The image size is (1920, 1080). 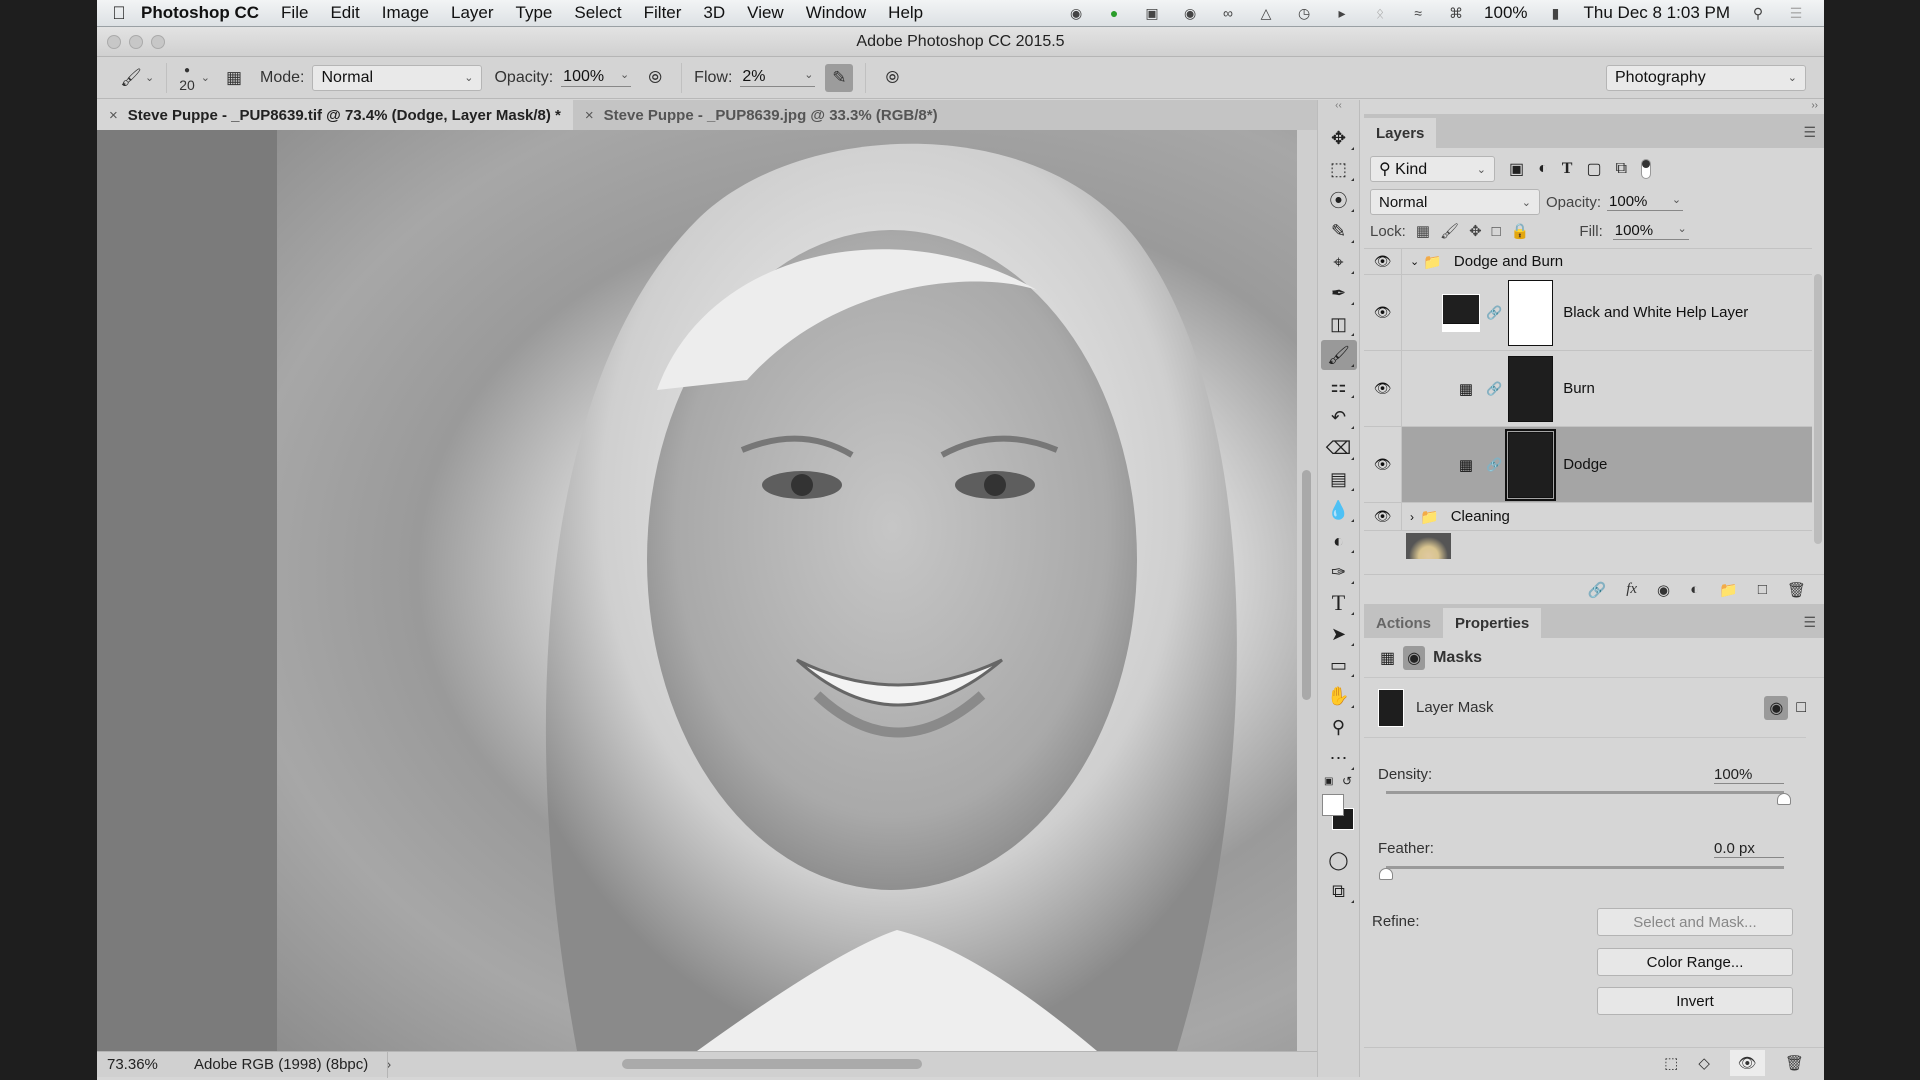 I want to click on time-machine-icon: ◷, so click(x=1304, y=13).